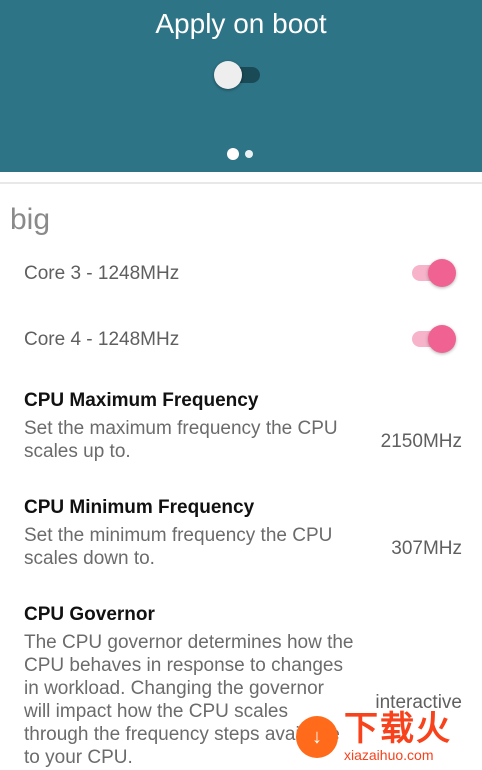  I want to click on core-3-row: Core 3 - 1248MHz, so click(241, 274).